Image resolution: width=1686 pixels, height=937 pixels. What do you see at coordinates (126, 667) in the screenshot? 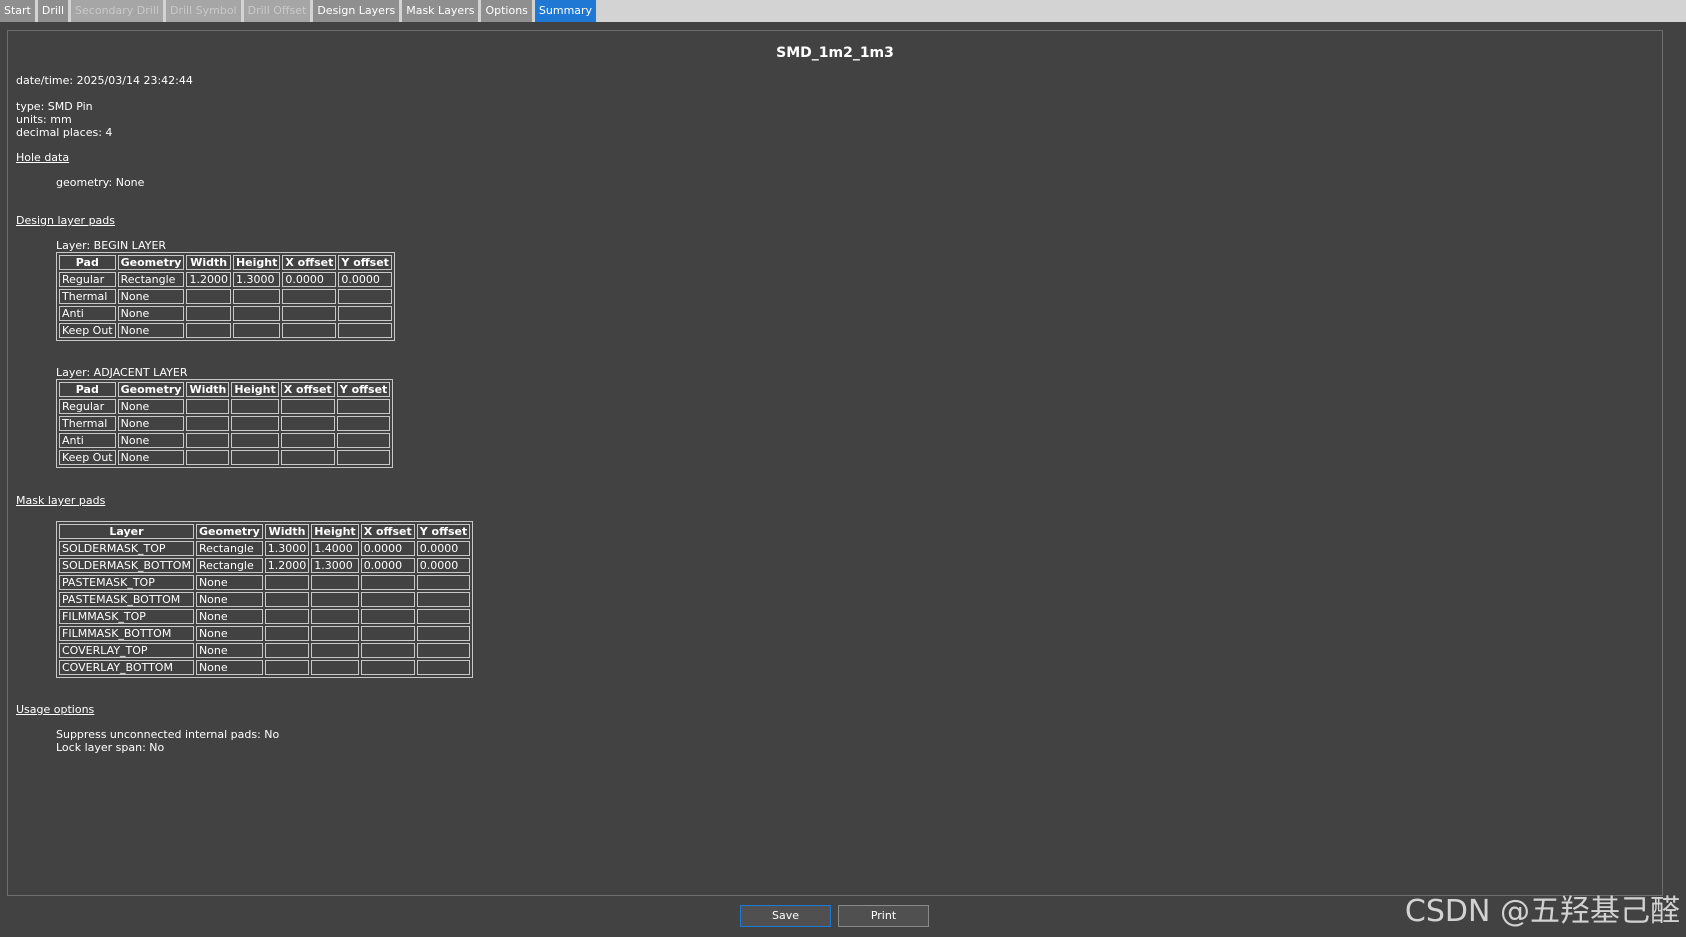
I see `cell: COVERLAY_BOTTOM` at bounding box center [126, 667].